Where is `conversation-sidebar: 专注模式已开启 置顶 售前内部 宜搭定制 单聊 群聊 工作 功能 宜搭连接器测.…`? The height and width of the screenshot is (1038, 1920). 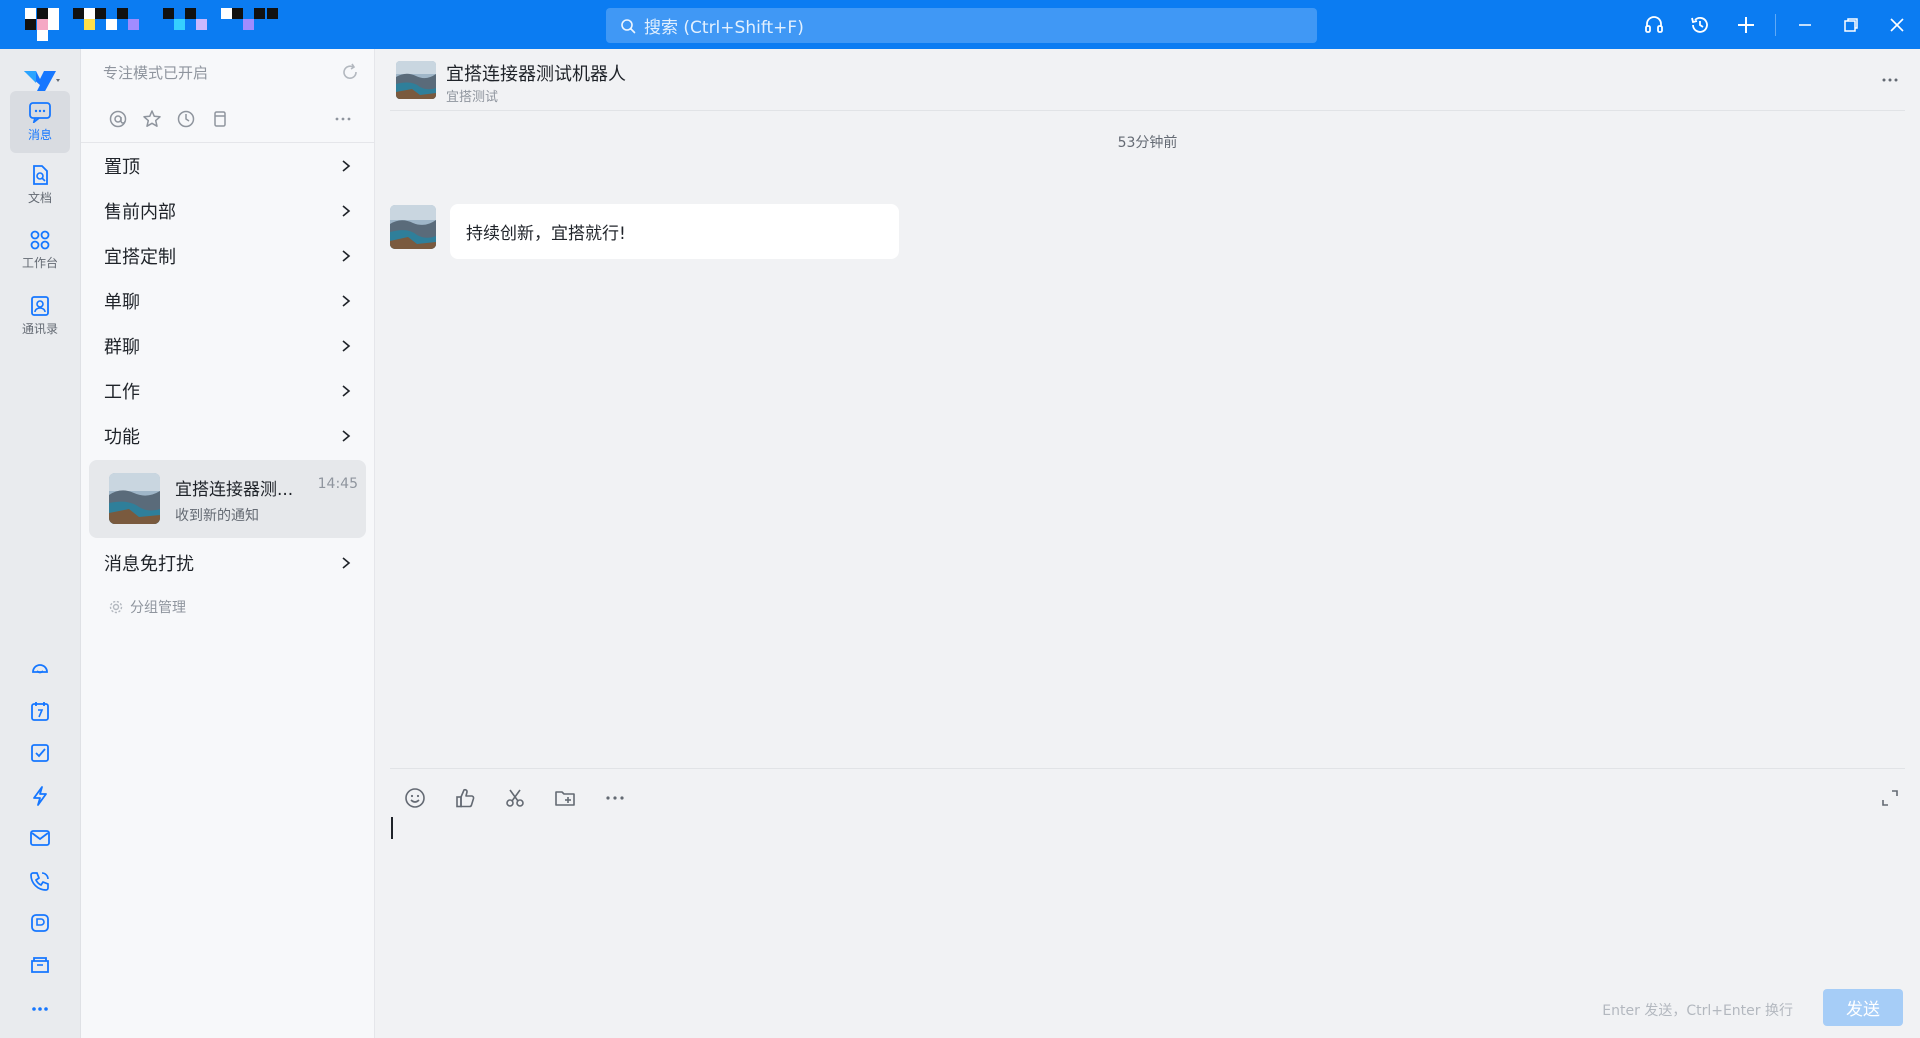
conversation-sidebar: 专注模式已开启 置顶 售前内部 宜搭定制 单聊 群聊 工作 功能 宜搭连接器测.… is located at coordinates (228, 543).